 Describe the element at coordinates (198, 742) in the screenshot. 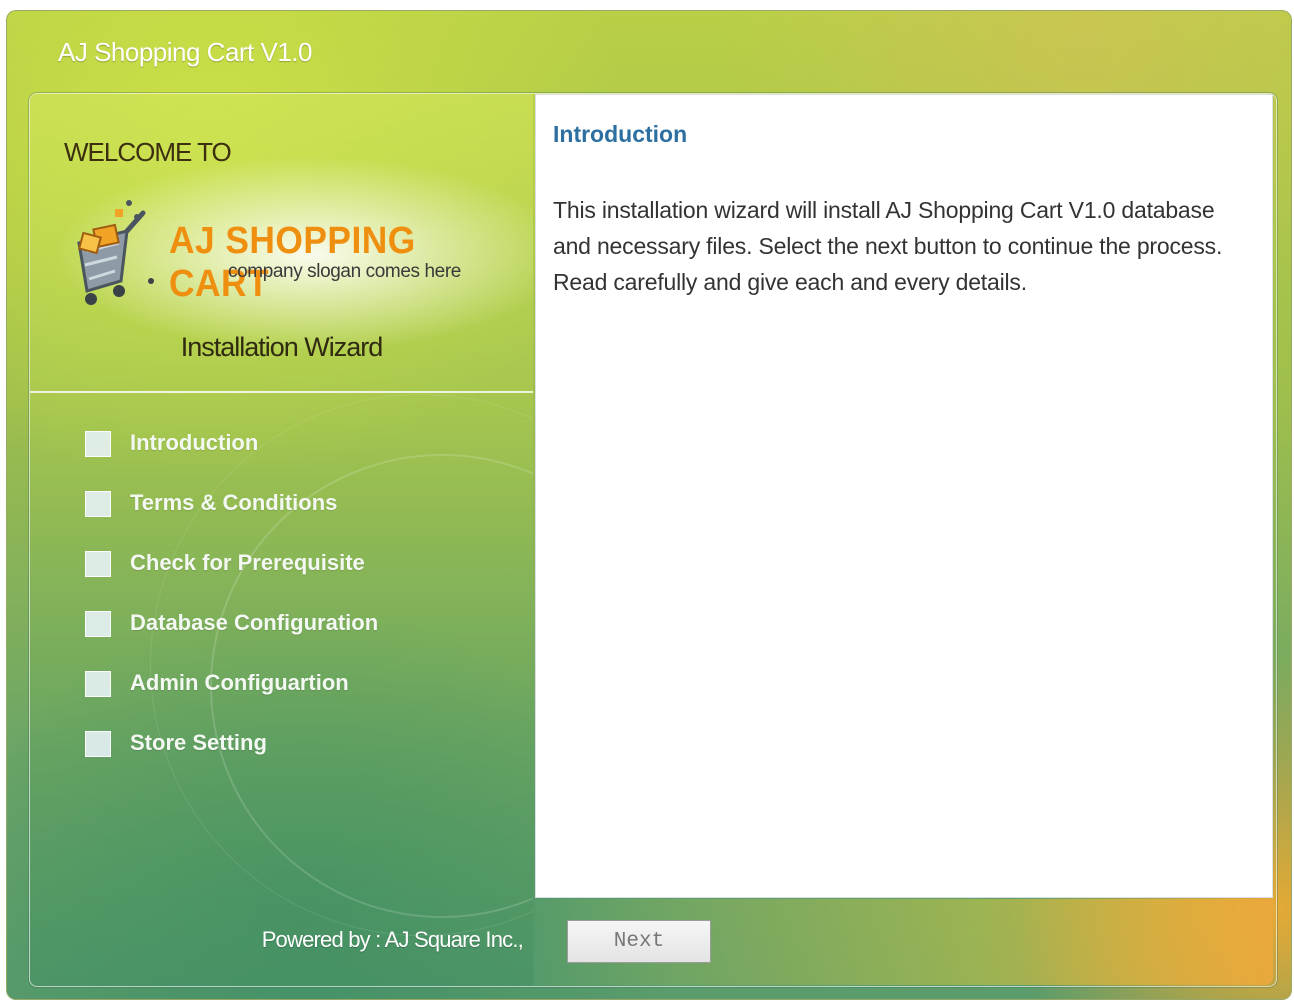

I see `step-label: Store Setting` at that location.